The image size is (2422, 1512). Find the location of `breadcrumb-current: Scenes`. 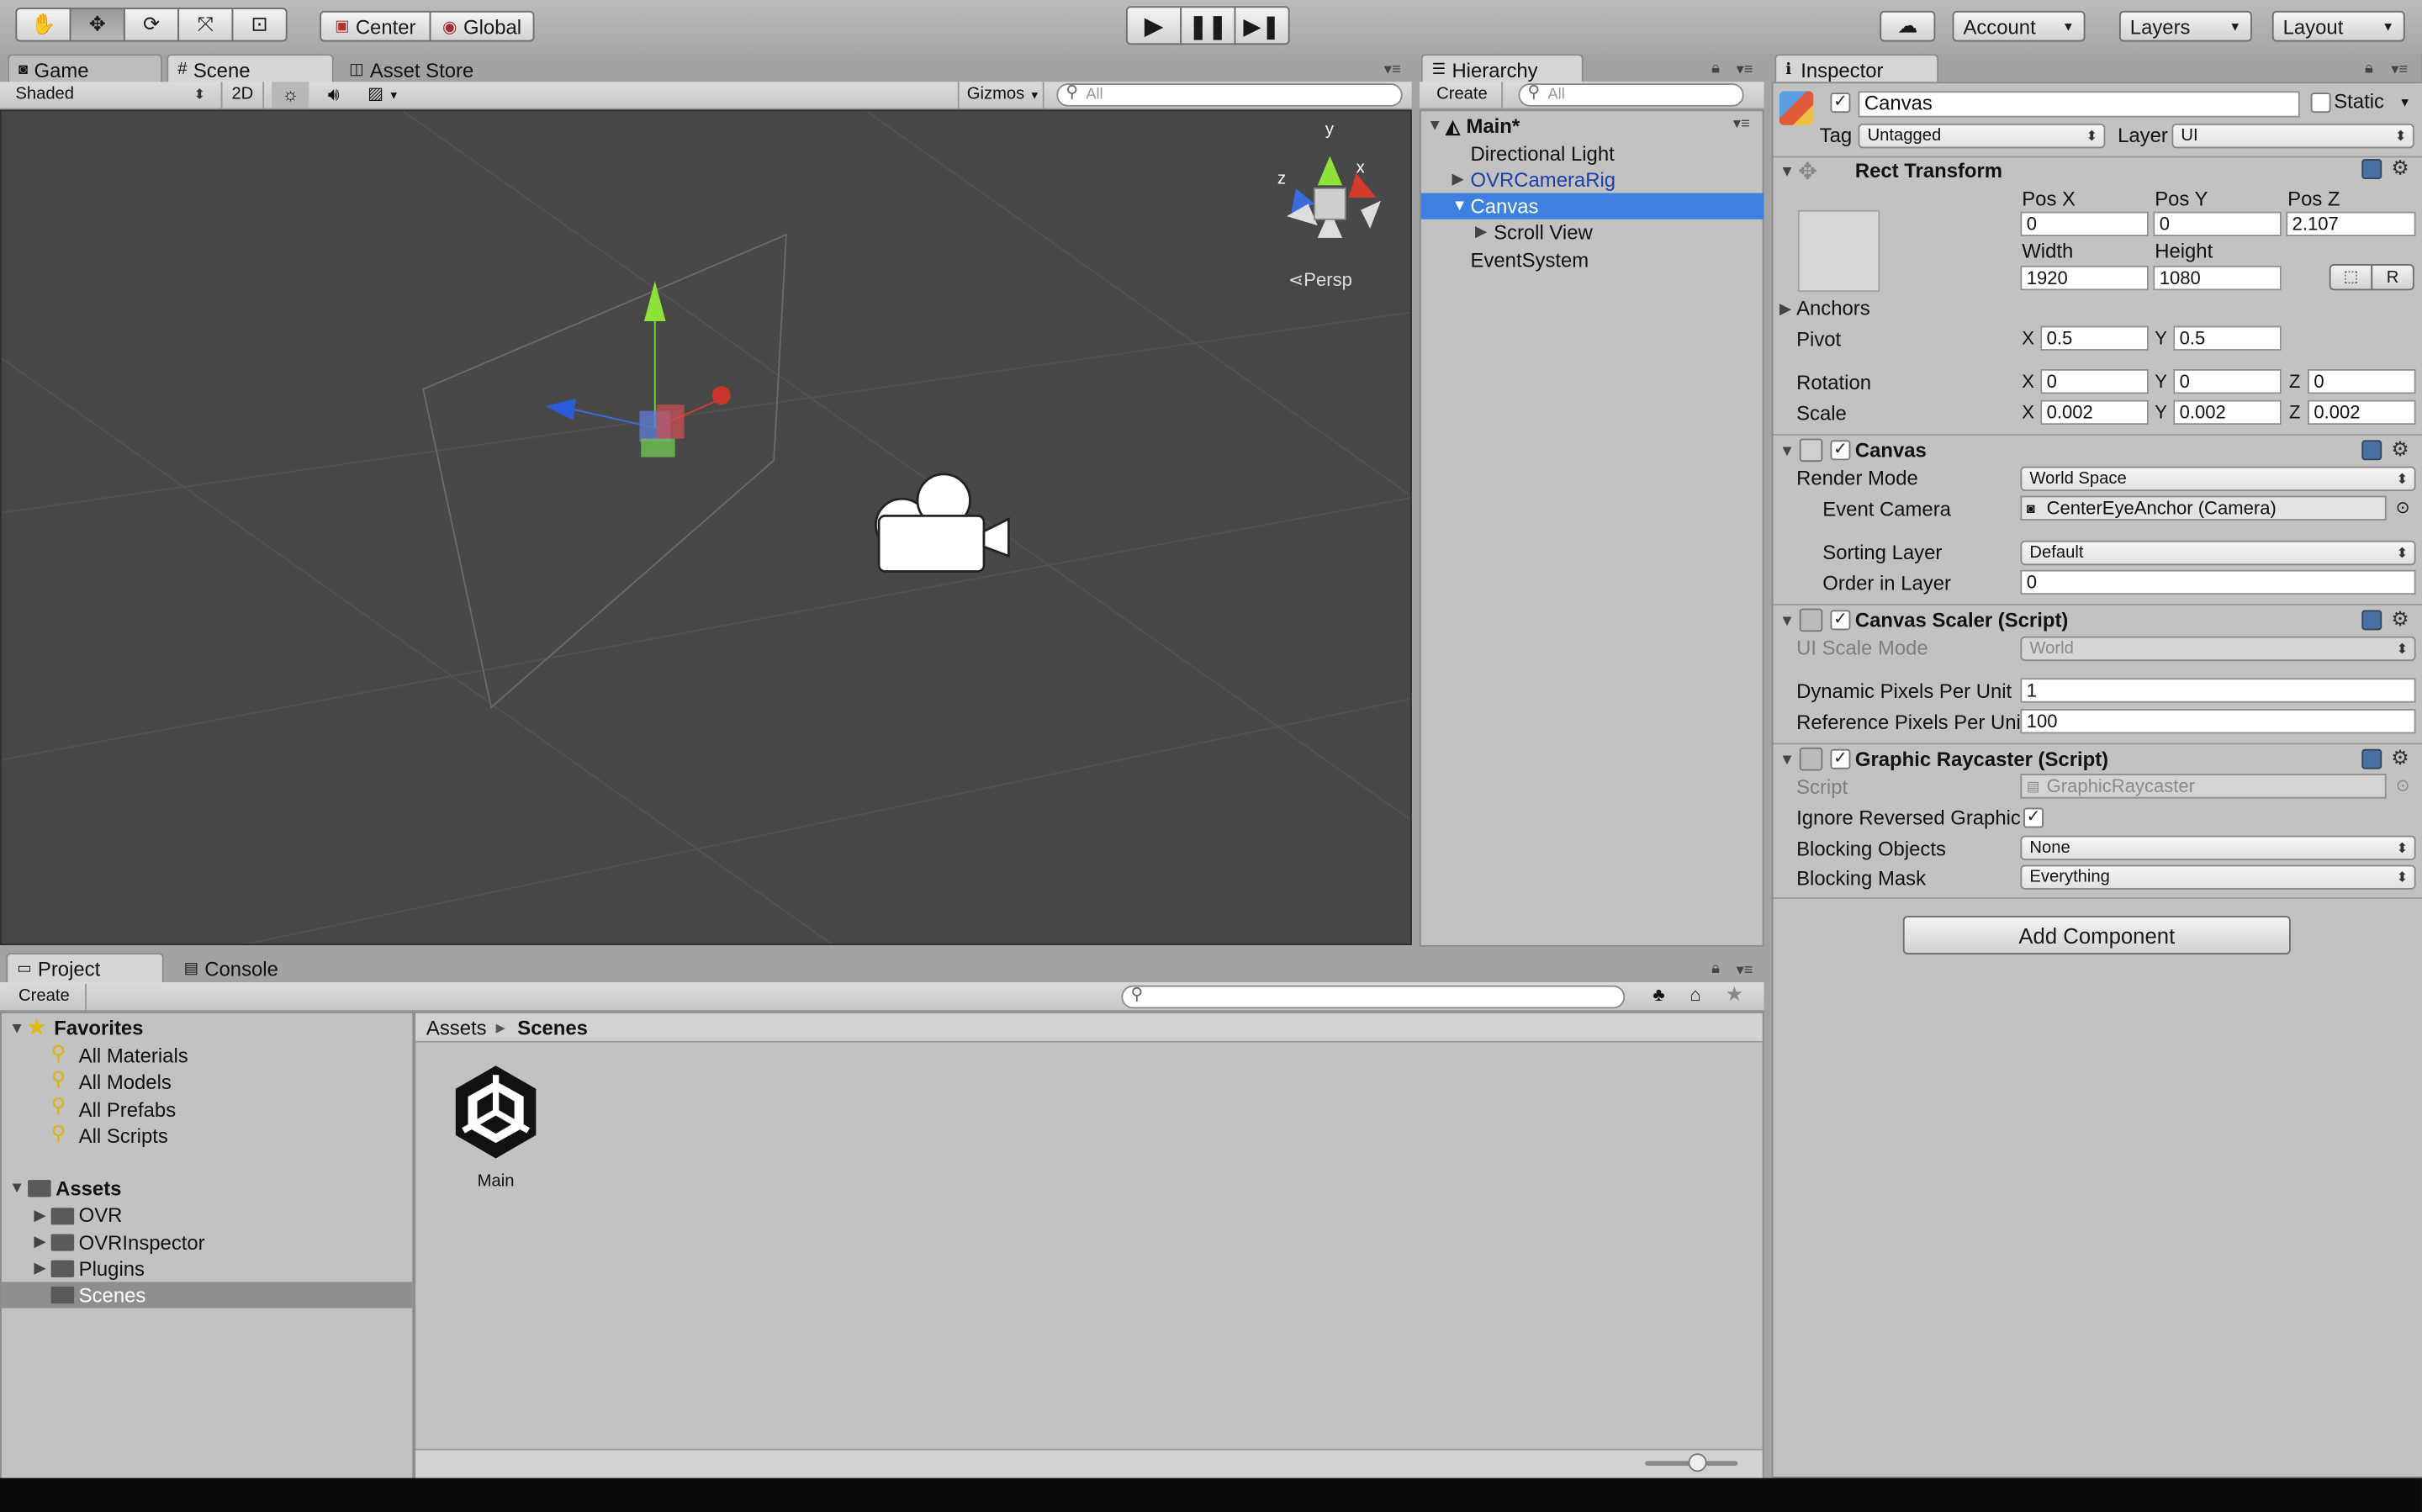

breadcrumb-current: Scenes is located at coordinates (552, 1027).